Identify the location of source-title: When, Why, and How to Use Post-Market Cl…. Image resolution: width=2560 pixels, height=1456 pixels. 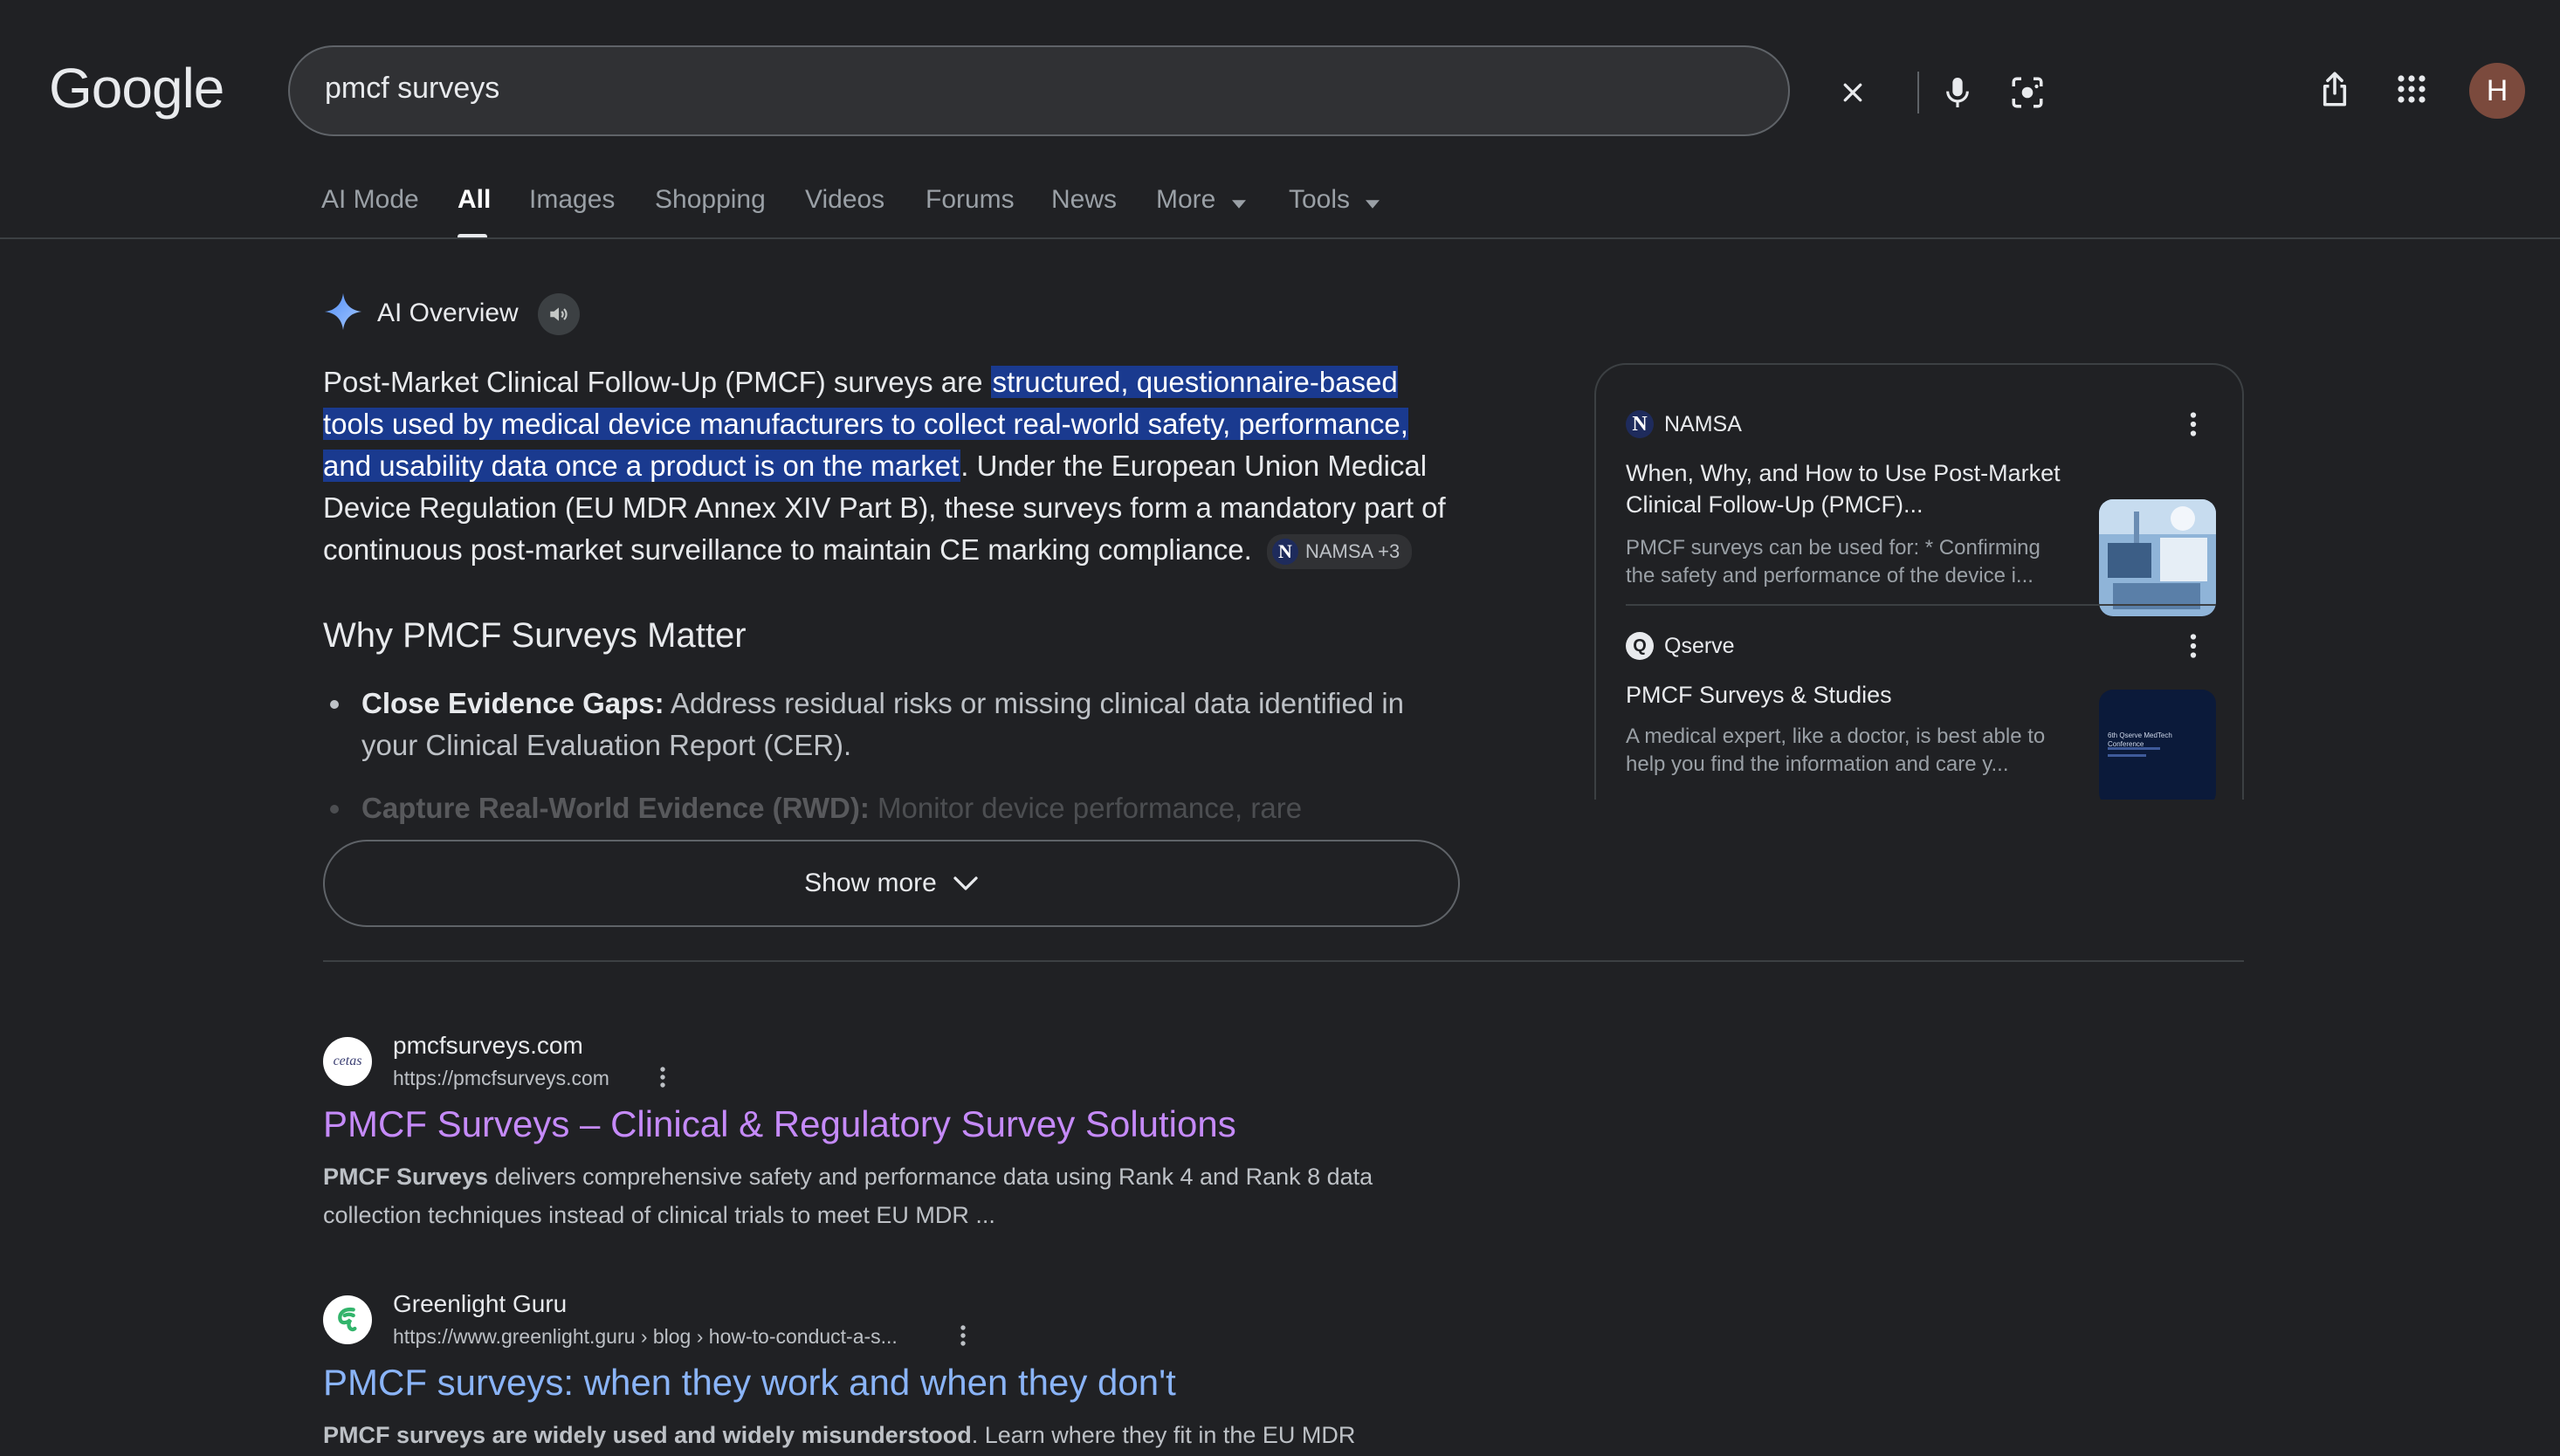
(1844, 488).